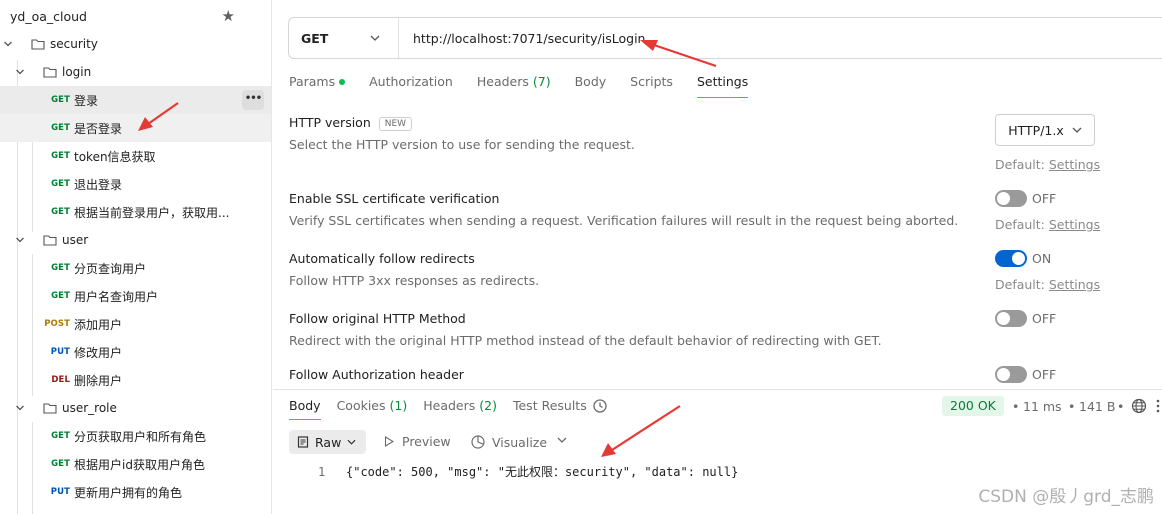 The width and height of the screenshot is (1162, 514). What do you see at coordinates (1011, 318) in the screenshot?
I see `original-method-toggle` at bounding box center [1011, 318].